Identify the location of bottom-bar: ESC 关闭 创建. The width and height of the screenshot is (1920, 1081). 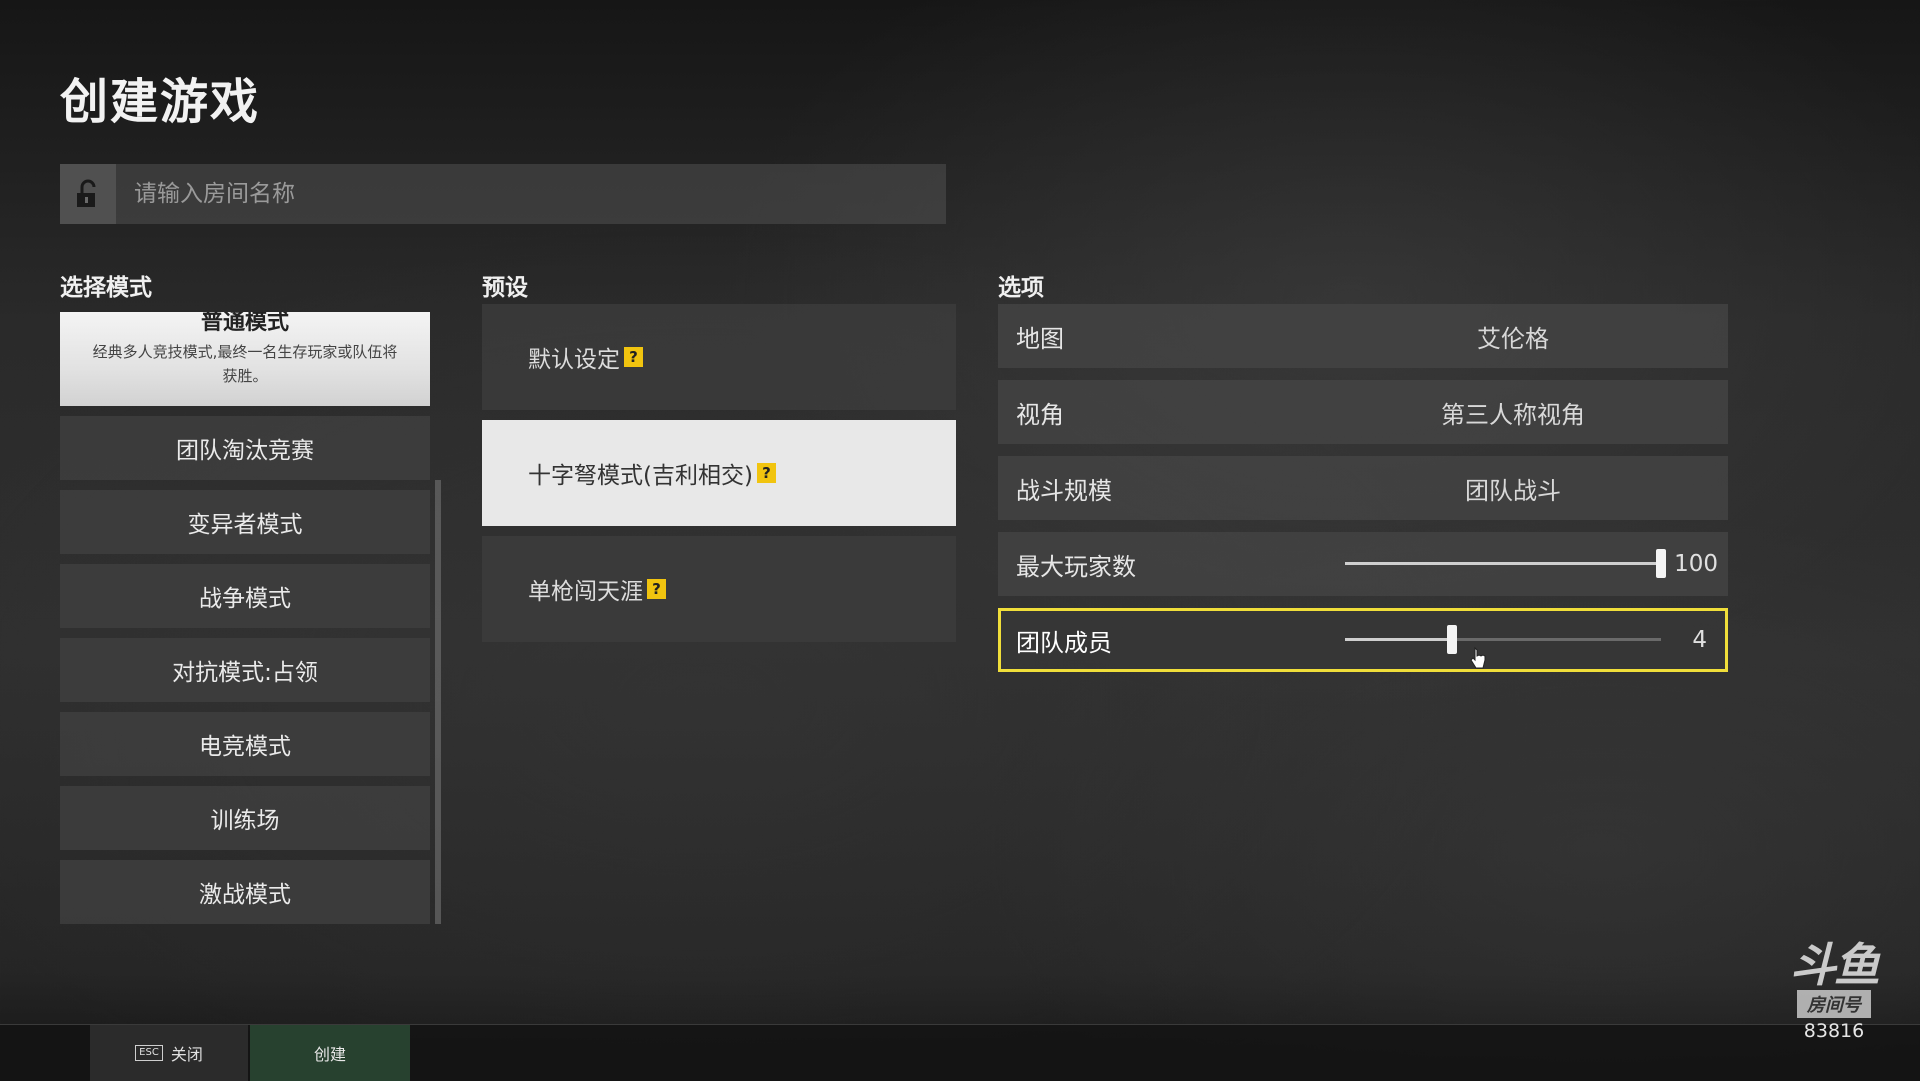
(960, 1052).